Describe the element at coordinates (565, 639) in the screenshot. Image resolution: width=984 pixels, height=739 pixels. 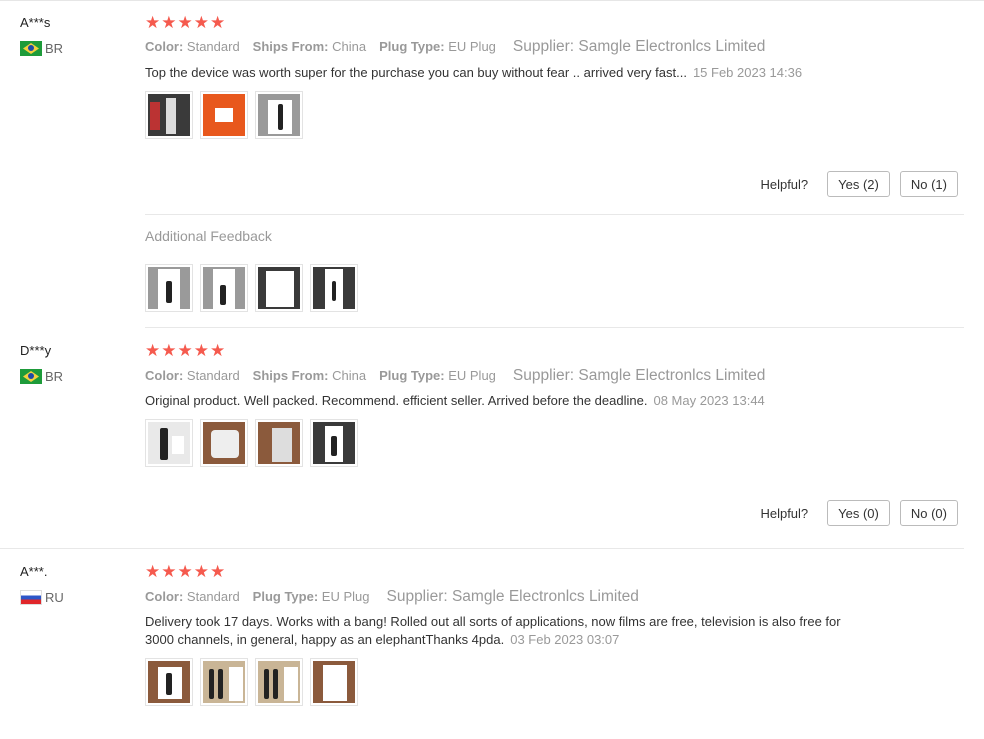
I see `review-date: 03 Feb 2023 03:07` at that location.